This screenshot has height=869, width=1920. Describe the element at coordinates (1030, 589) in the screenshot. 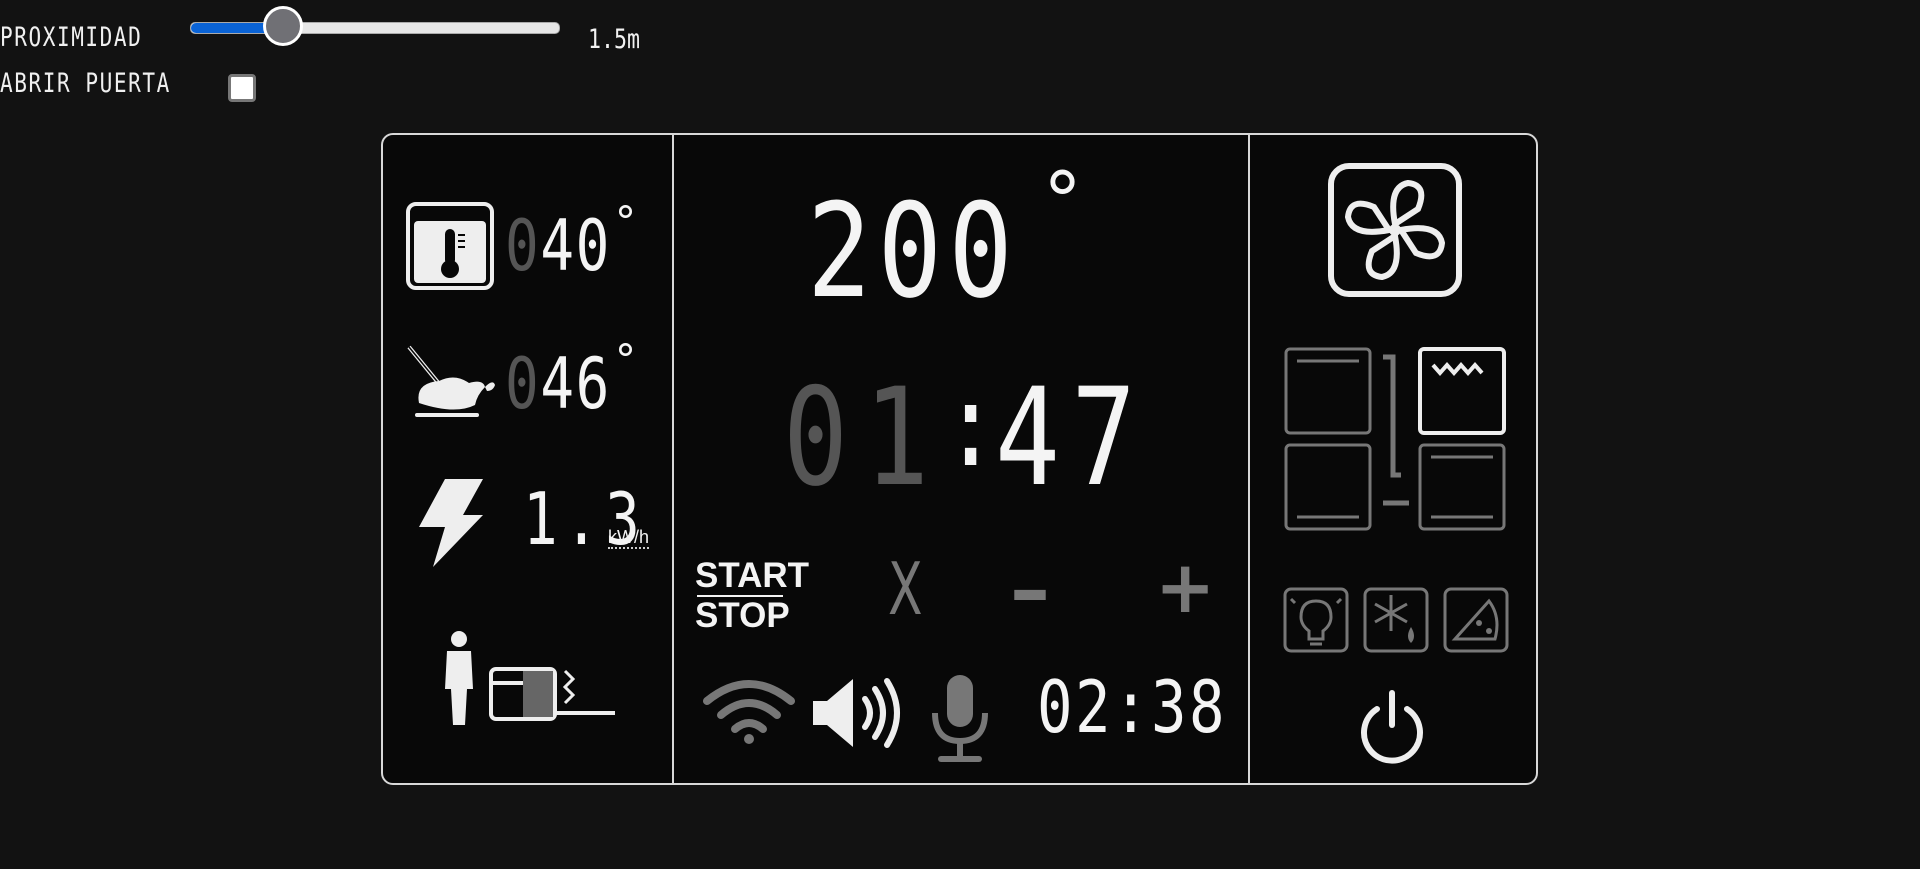

I see `minus-icon: –` at that location.